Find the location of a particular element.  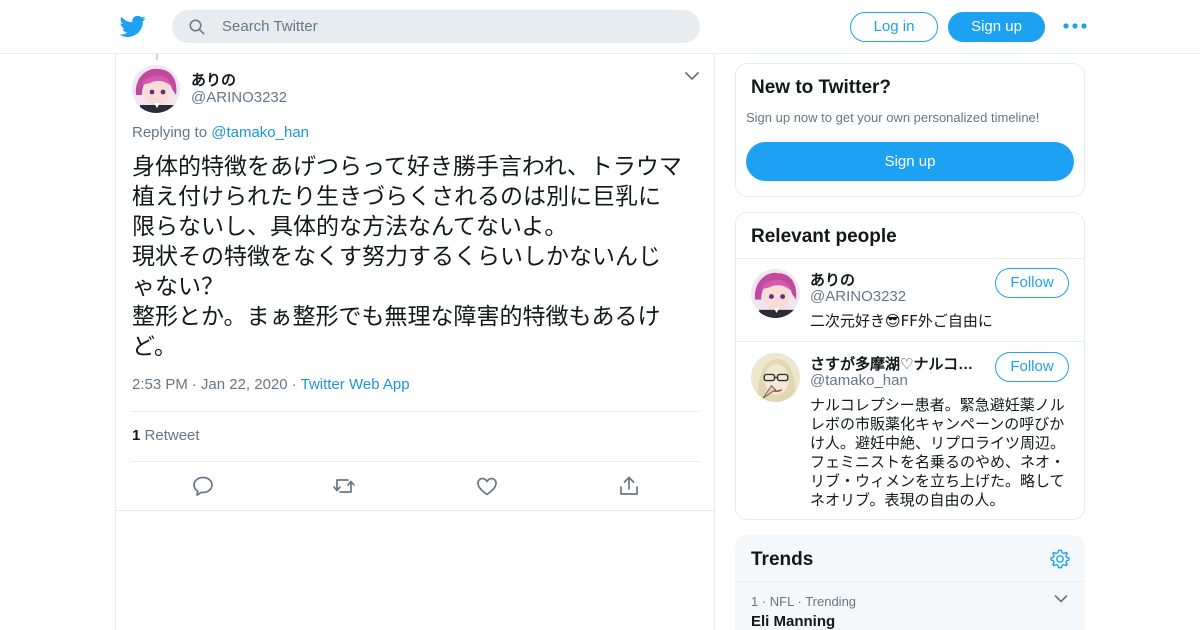

signup-button: Sign up is located at coordinates (996, 27).